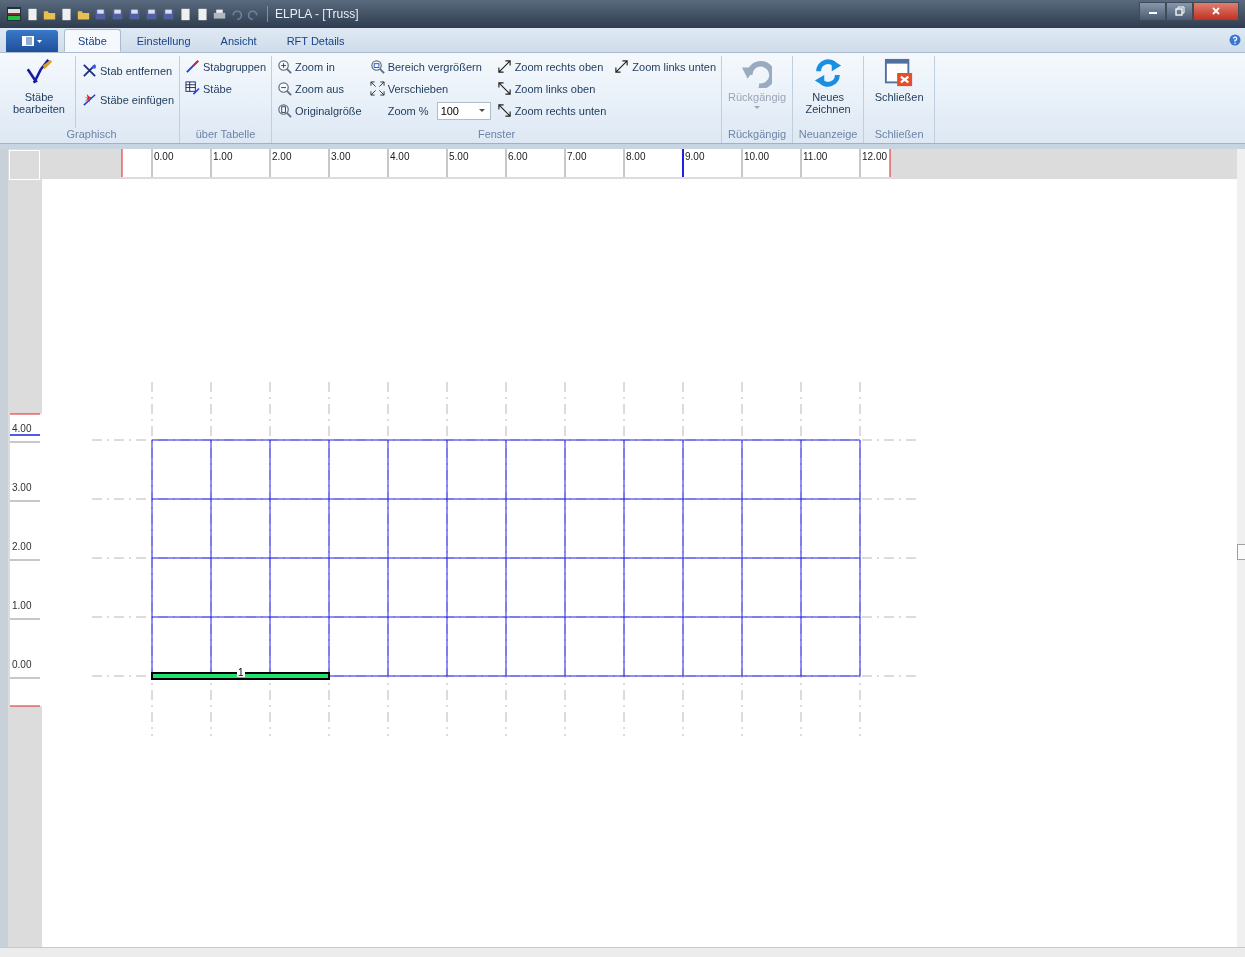  I want to click on menu-icon, so click(32, 41).